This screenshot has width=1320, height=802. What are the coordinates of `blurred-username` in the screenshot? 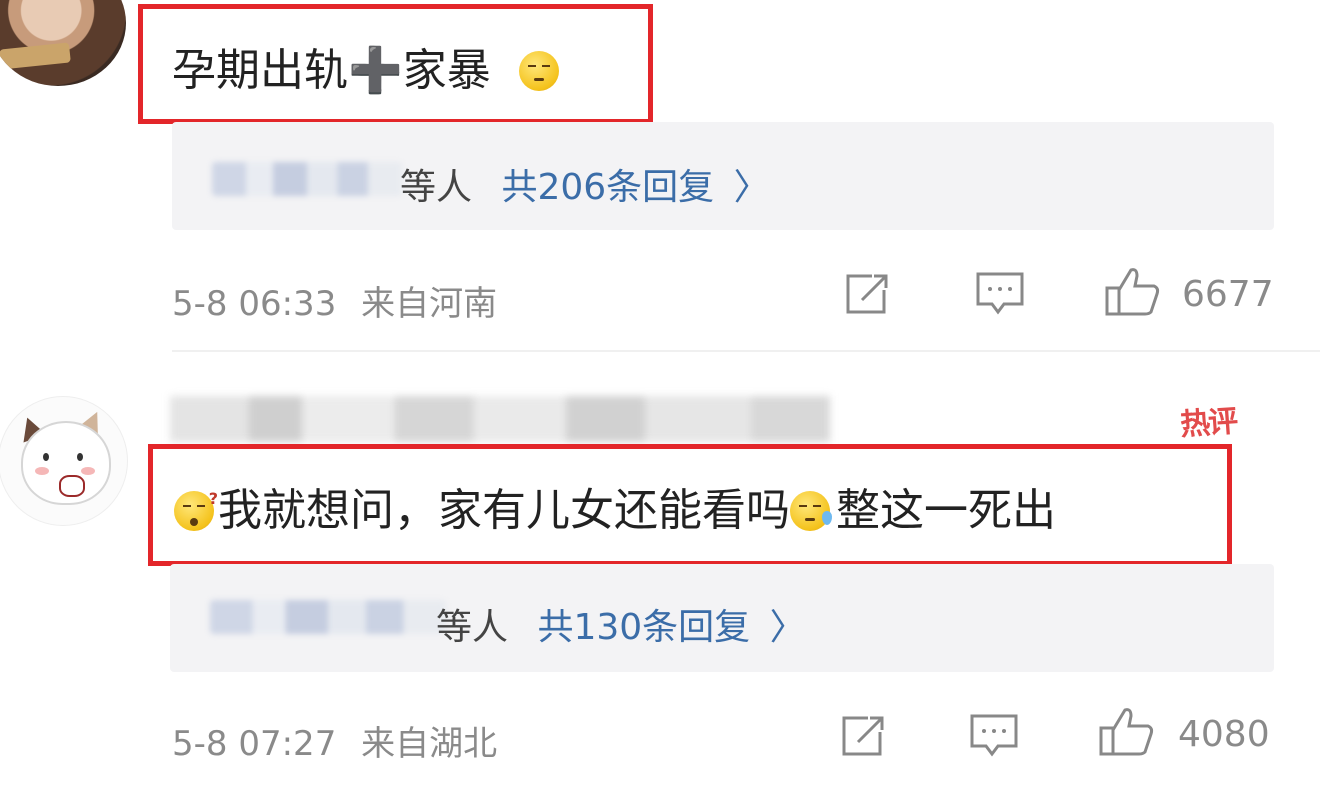 It's located at (500, 419).